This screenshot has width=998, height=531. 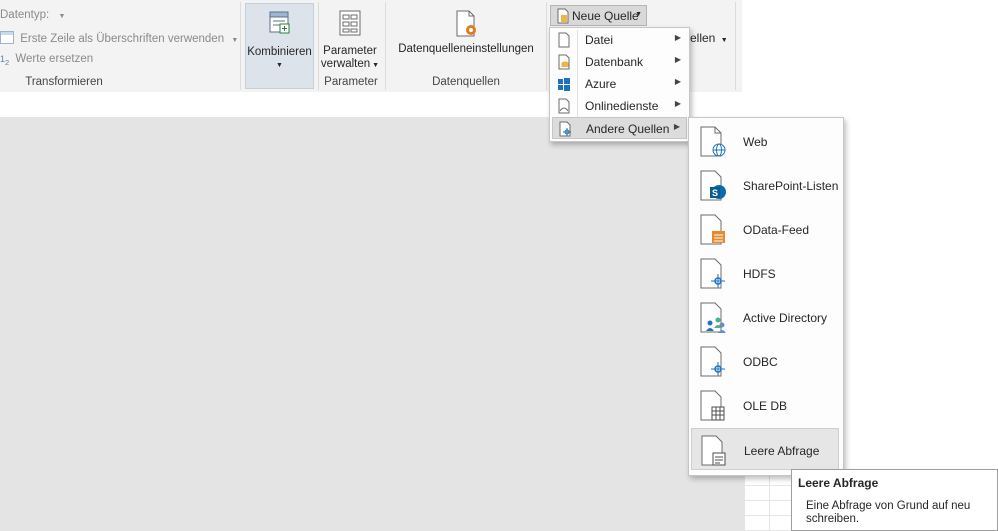 I want to click on table-icon, so click(x=7, y=37).